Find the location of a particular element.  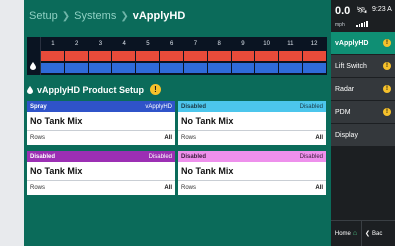

back-button: ❮ Bac is located at coordinates (378, 233).